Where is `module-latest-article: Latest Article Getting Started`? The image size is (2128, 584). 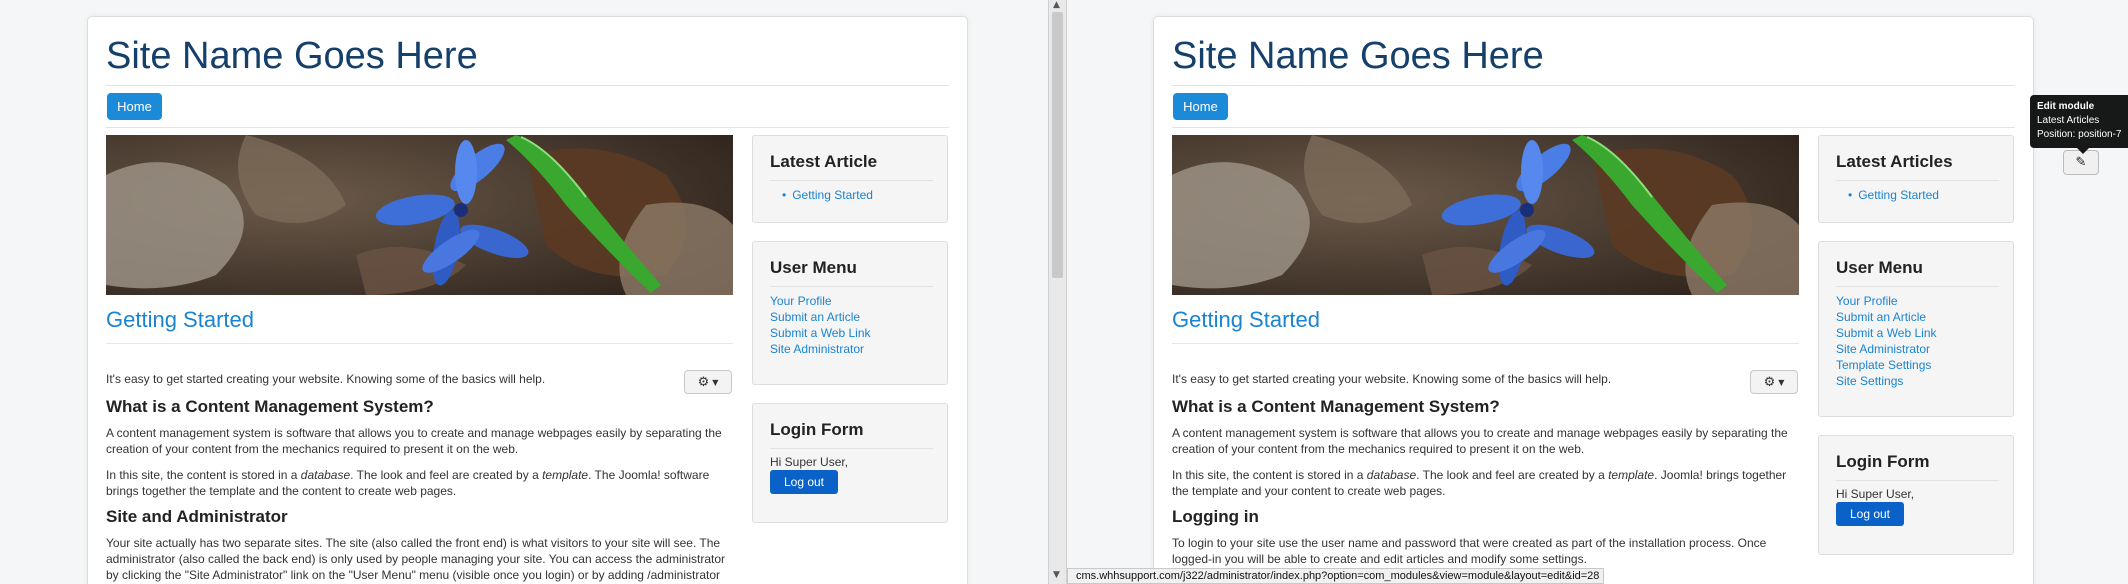 module-latest-article: Latest Article Getting Started is located at coordinates (850, 179).